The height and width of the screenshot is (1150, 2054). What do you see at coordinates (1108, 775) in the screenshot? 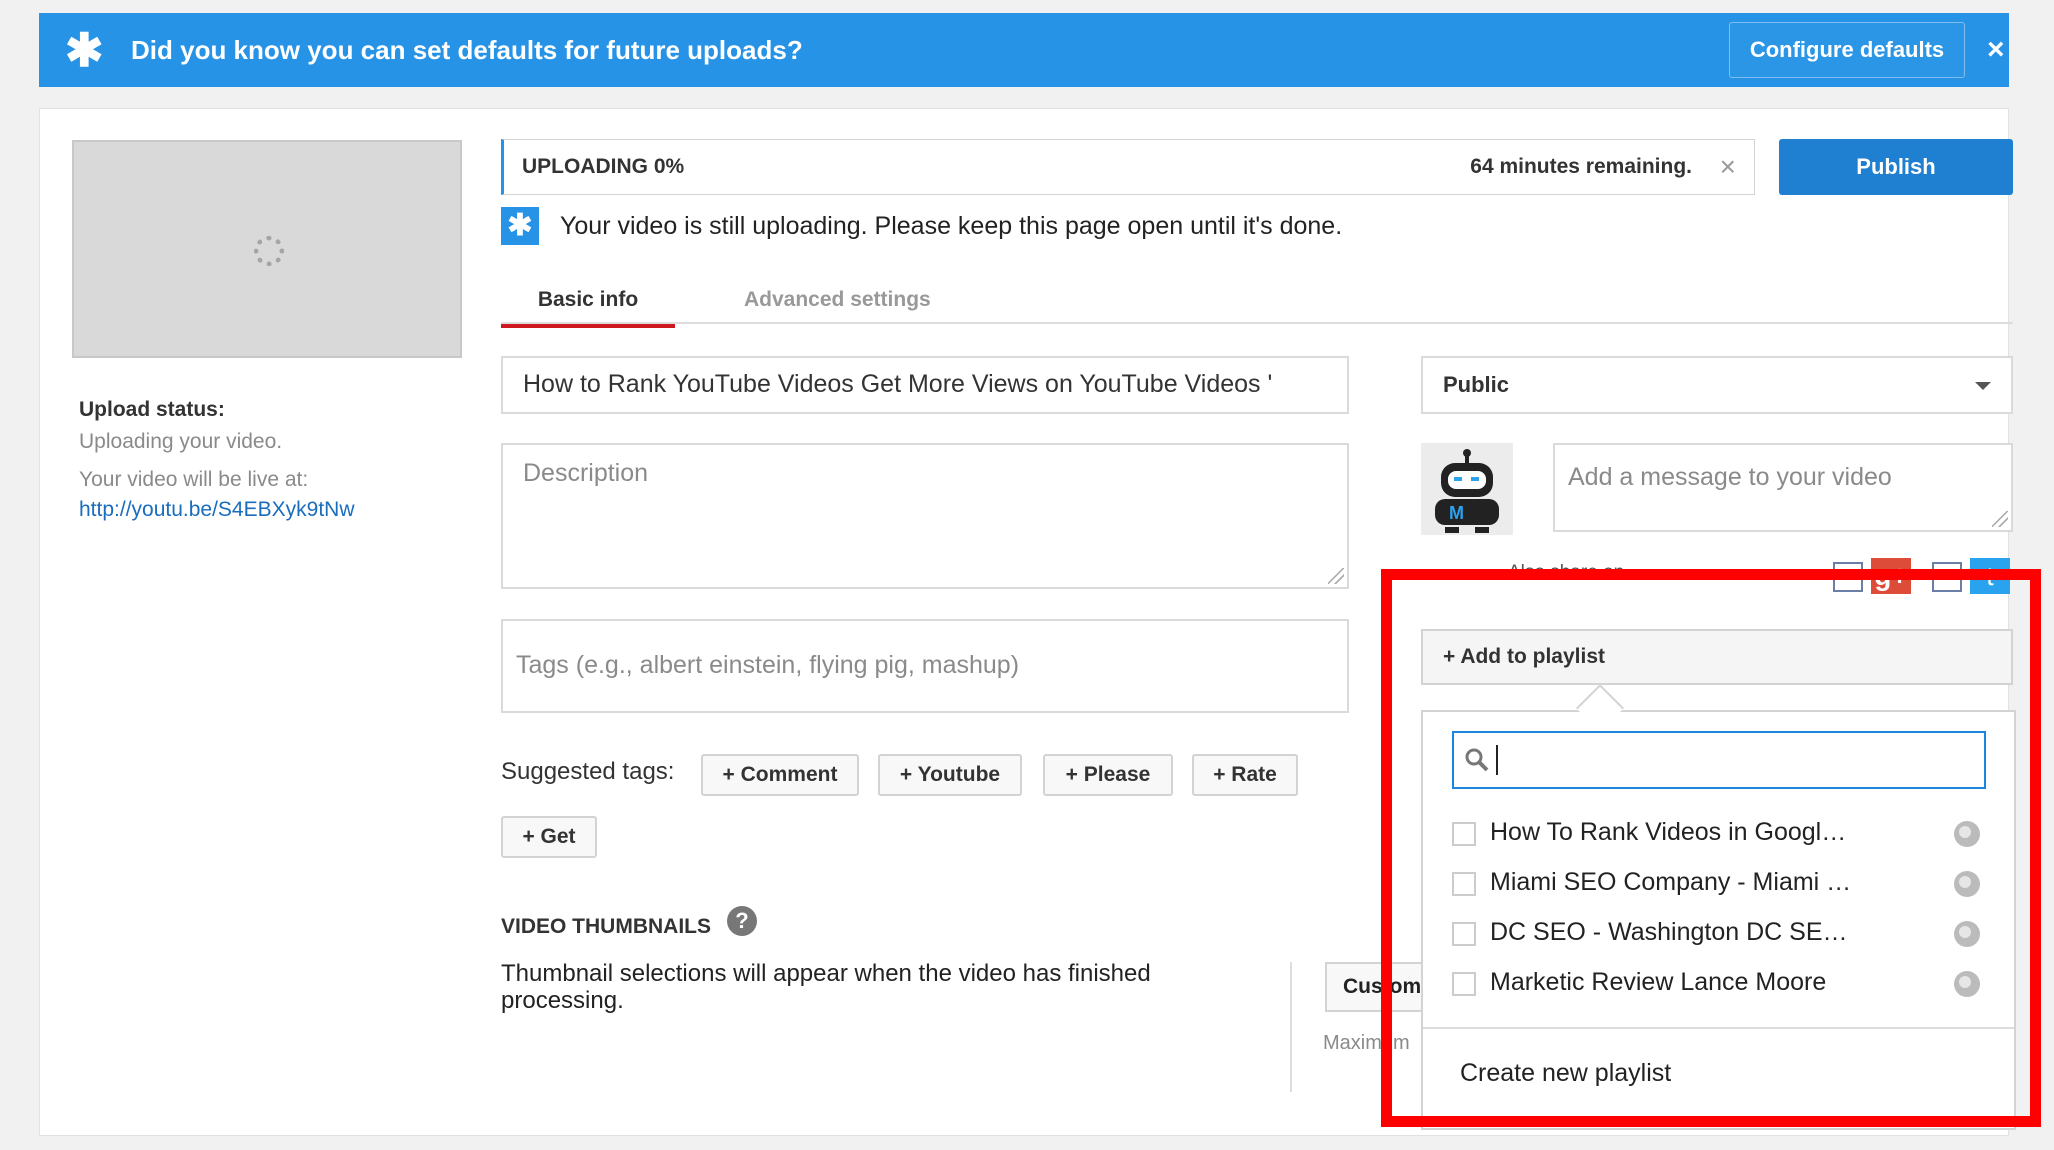
I see `suggested-tag-please: + Please` at bounding box center [1108, 775].